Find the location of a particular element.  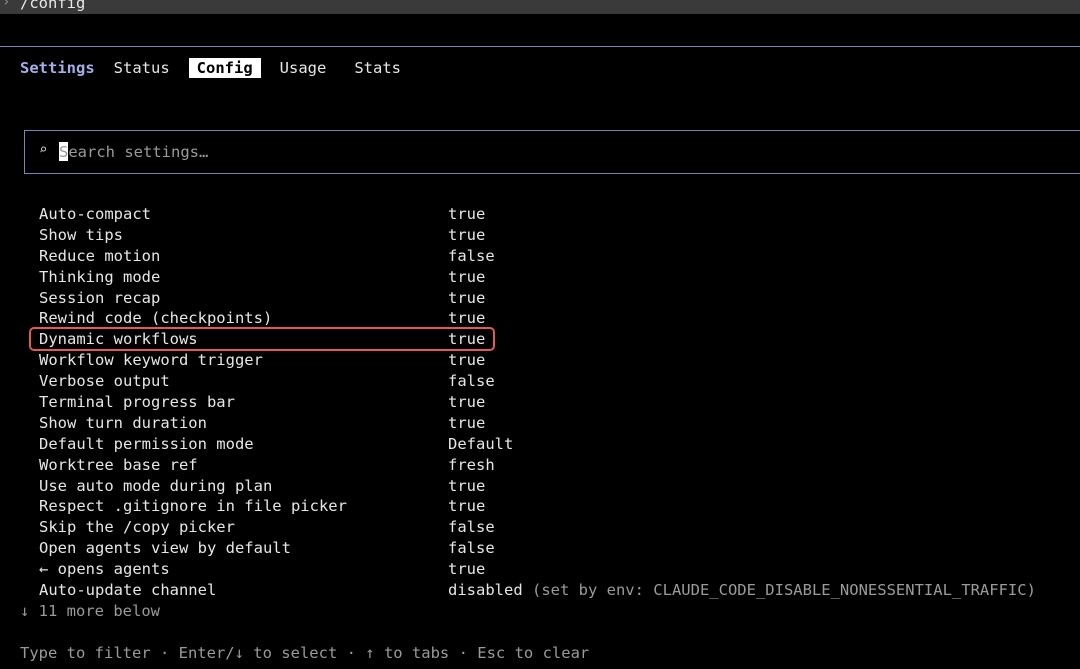

setting-row: Default permission mode Default is located at coordinates (554, 444).